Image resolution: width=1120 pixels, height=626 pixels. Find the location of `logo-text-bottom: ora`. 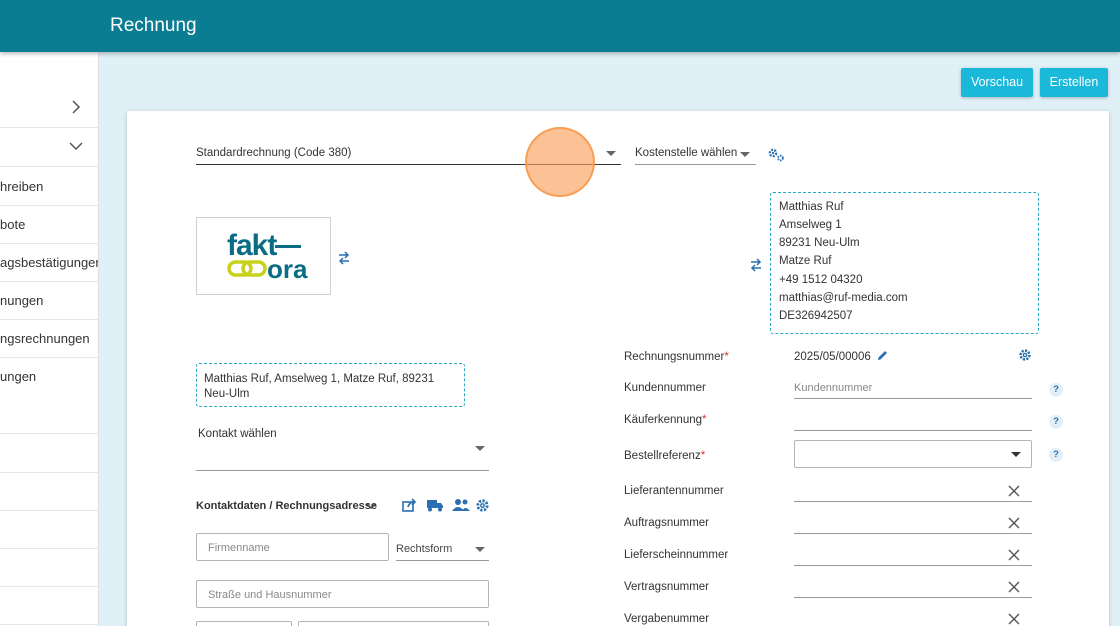

logo-text-bottom: ora is located at coordinates (287, 269).